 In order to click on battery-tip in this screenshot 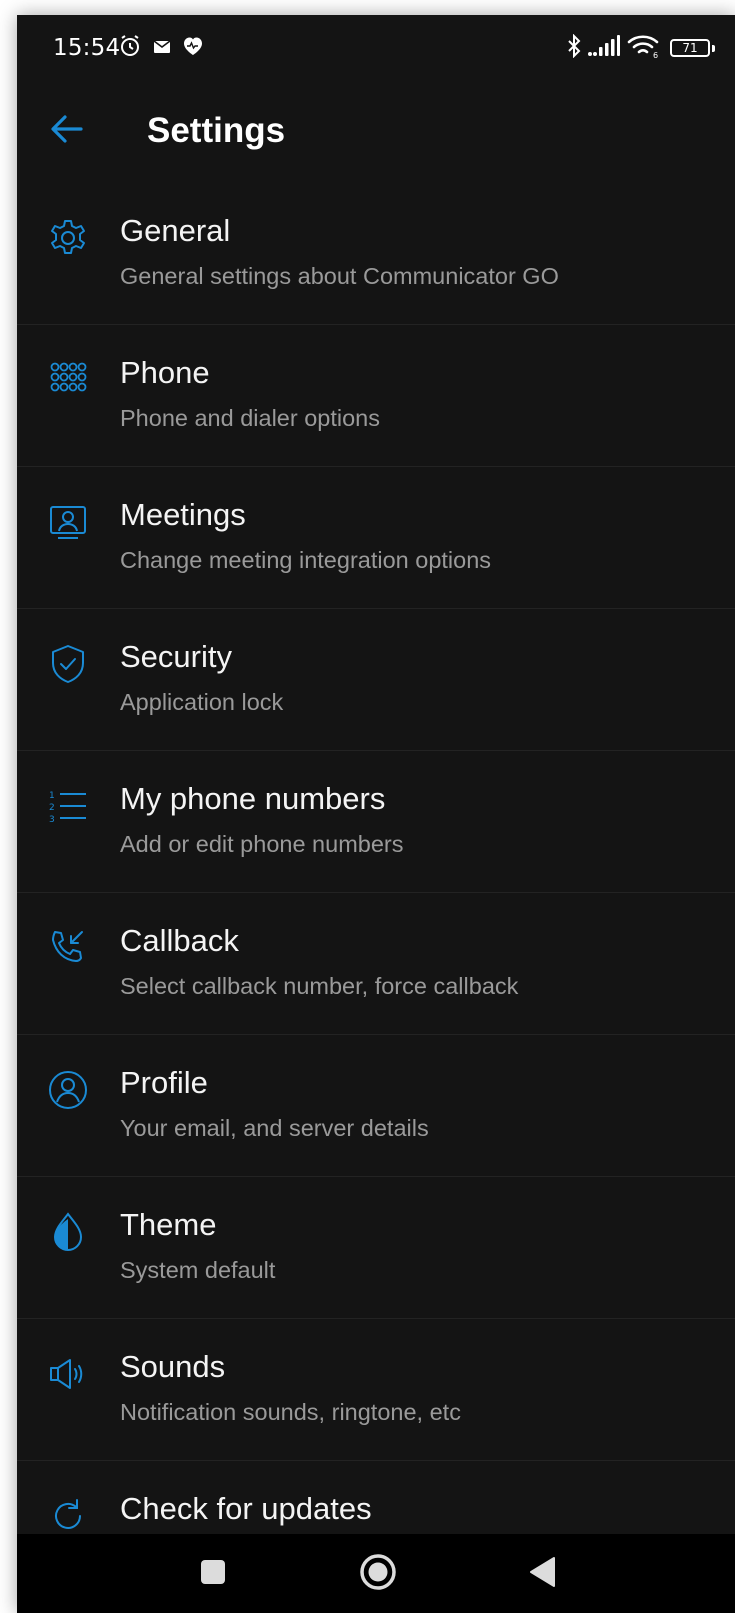, I will do `click(713, 48)`.